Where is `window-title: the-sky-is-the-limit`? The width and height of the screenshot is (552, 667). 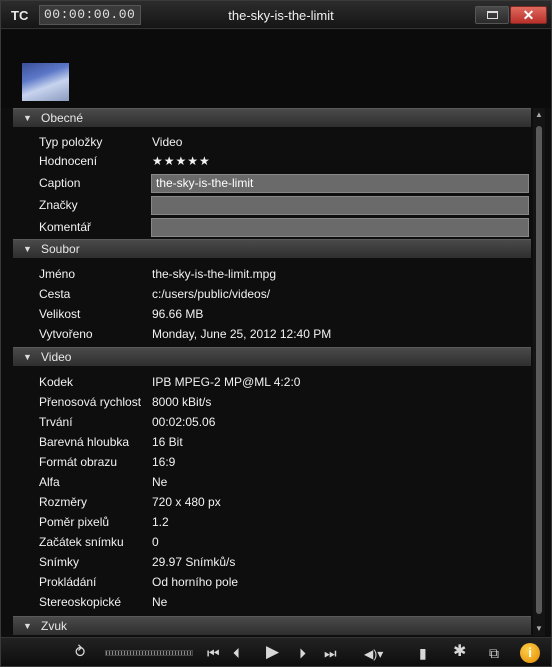
window-title: the-sky-is-the-limit is located at coordinates (281, 15).